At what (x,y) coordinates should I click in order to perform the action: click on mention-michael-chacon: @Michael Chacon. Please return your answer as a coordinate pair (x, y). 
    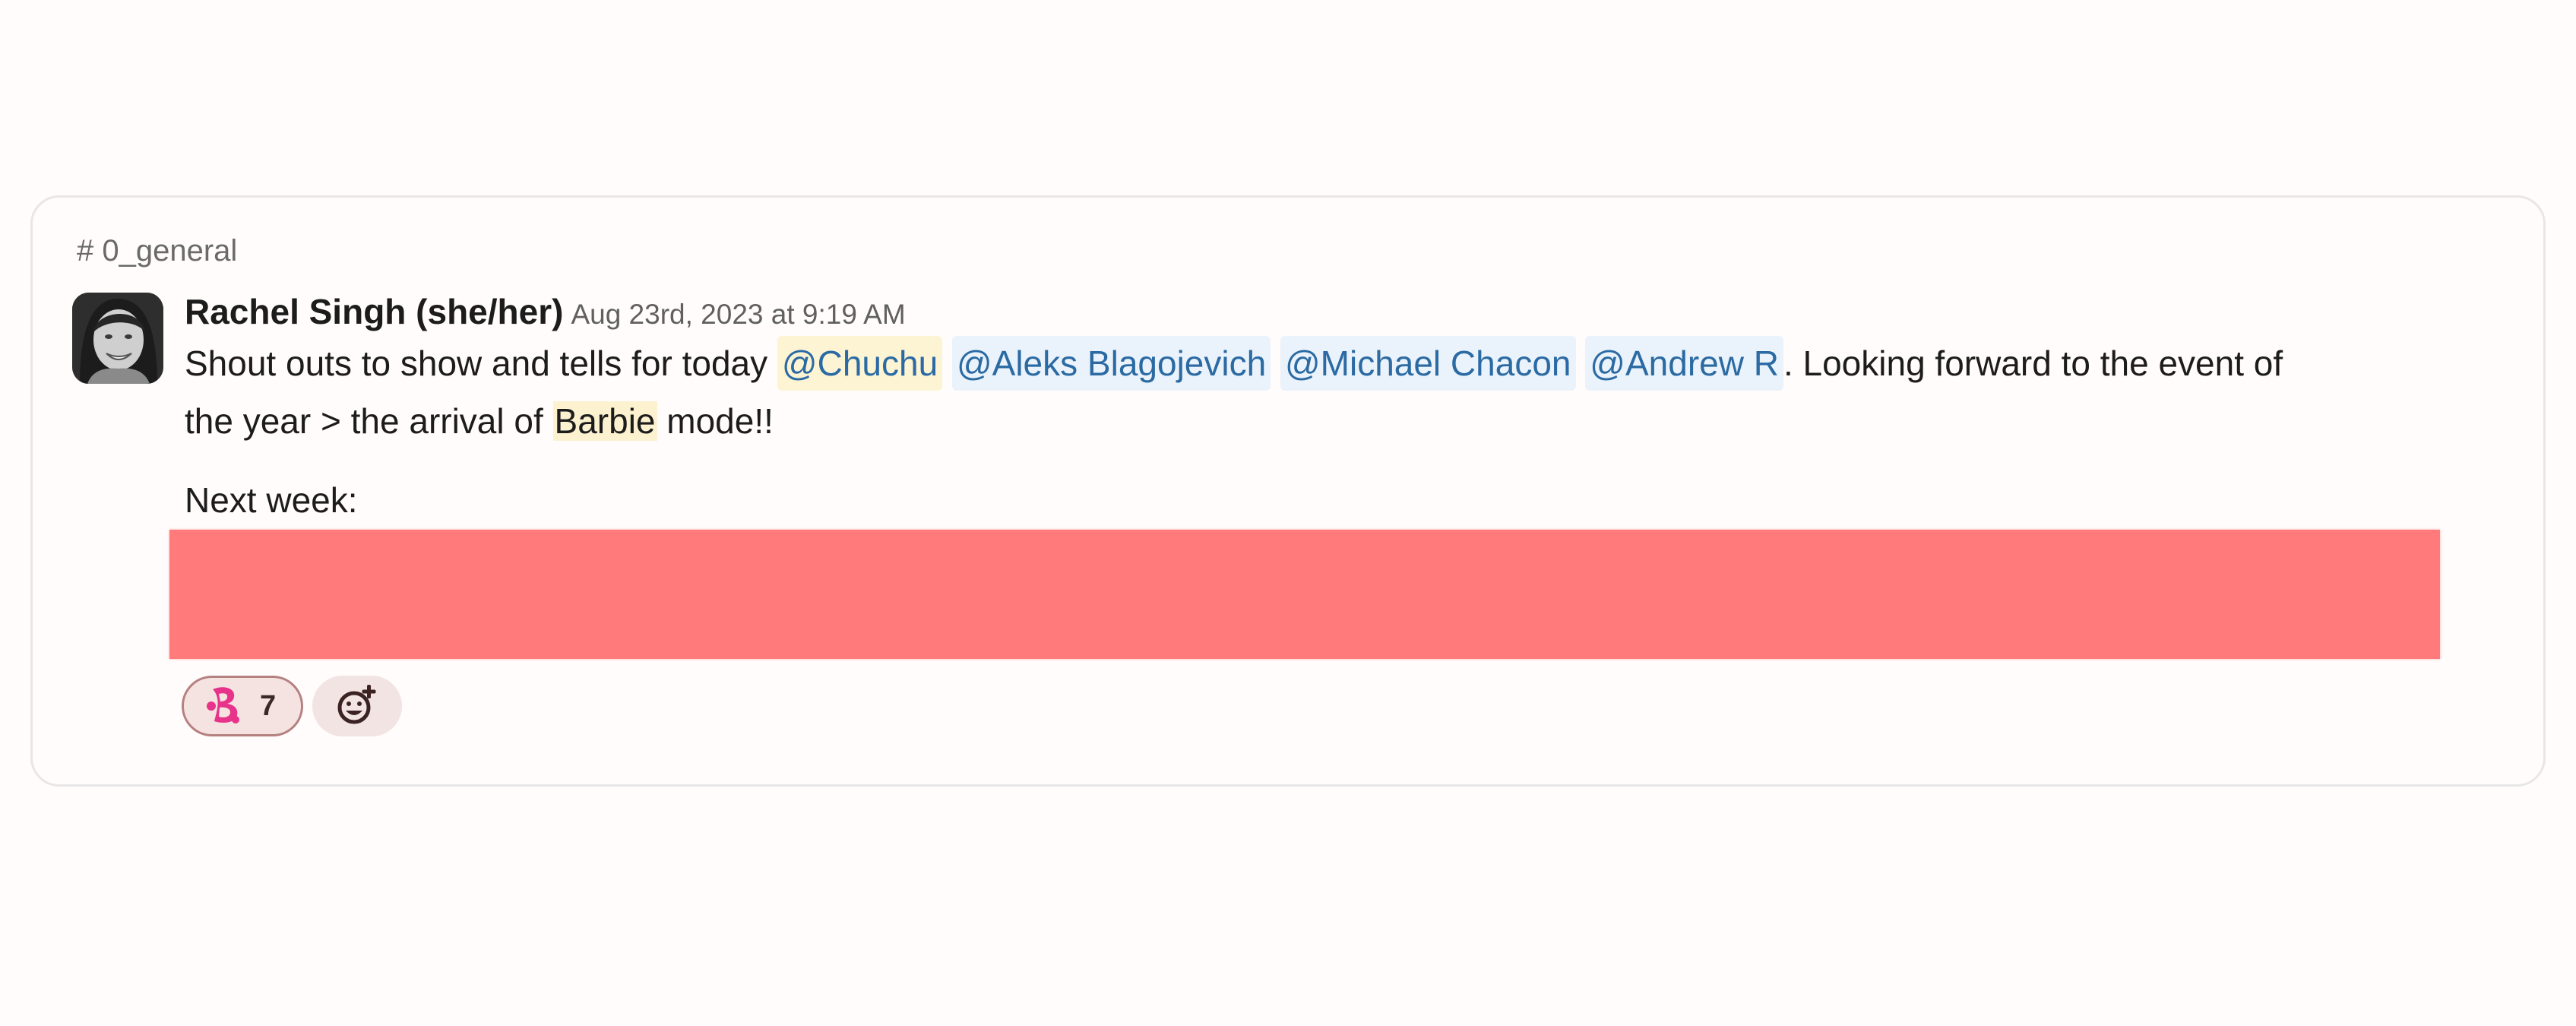
    Looking at the image, I should click on (1428, 364).